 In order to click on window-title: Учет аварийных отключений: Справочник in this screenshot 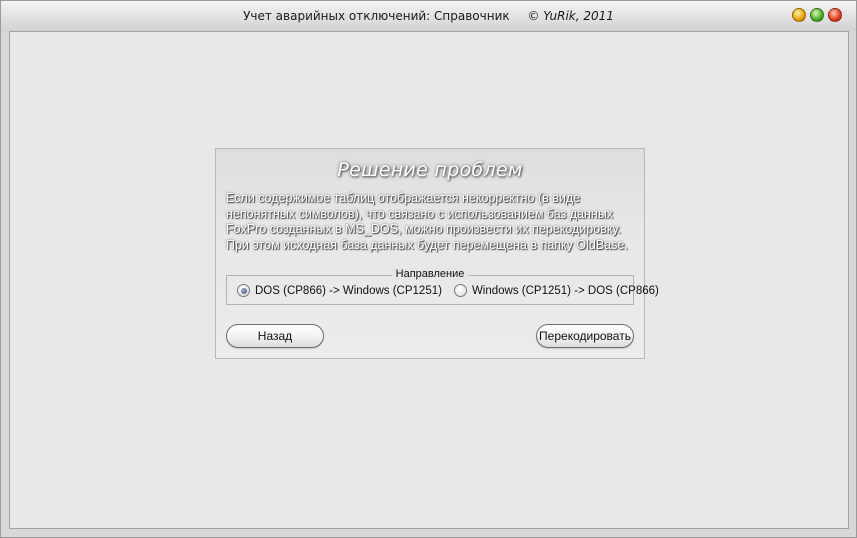, I will do `click(376, 16)`.